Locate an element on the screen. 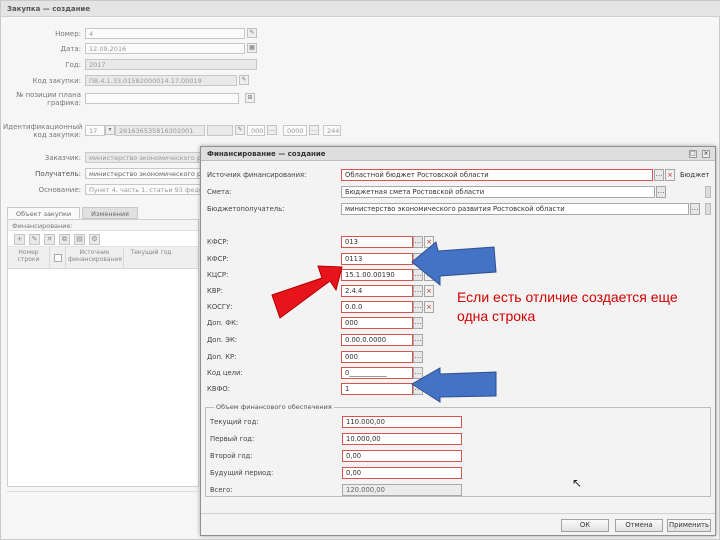  blue-arrow-bottom is located at coordinates (454, 385).